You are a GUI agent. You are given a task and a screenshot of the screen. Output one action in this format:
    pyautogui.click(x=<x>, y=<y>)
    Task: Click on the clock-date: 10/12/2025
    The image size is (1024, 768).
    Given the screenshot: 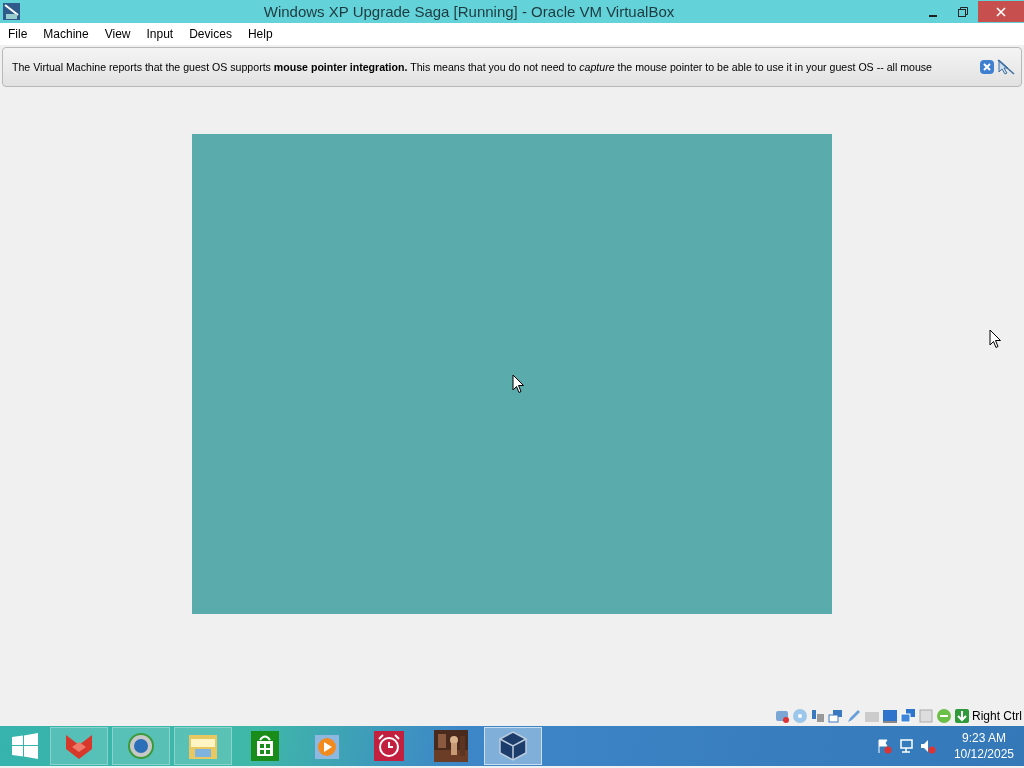 What is the action you would take?
    pyautogui.click(x=983, y=754)
    